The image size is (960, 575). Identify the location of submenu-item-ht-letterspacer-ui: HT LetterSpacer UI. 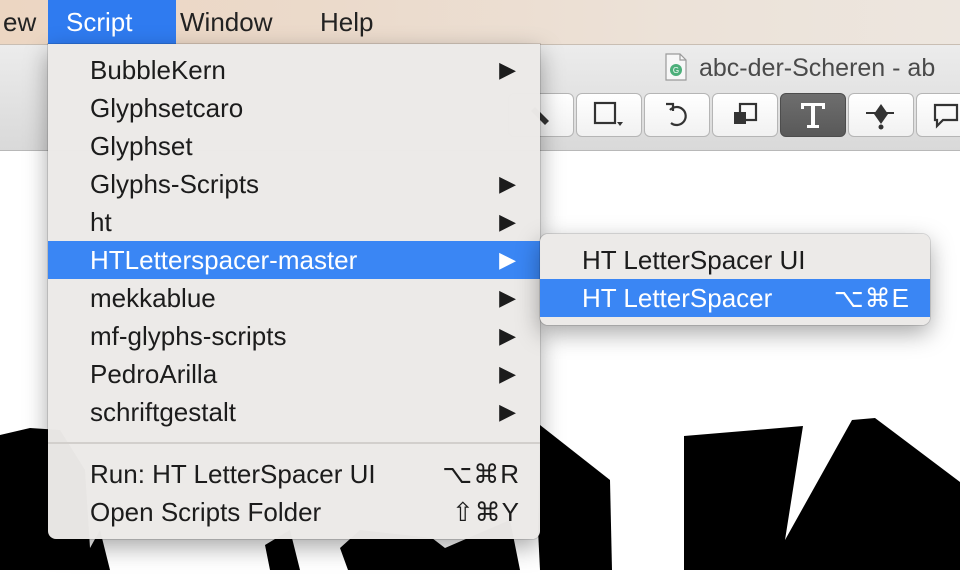
(735, 260).